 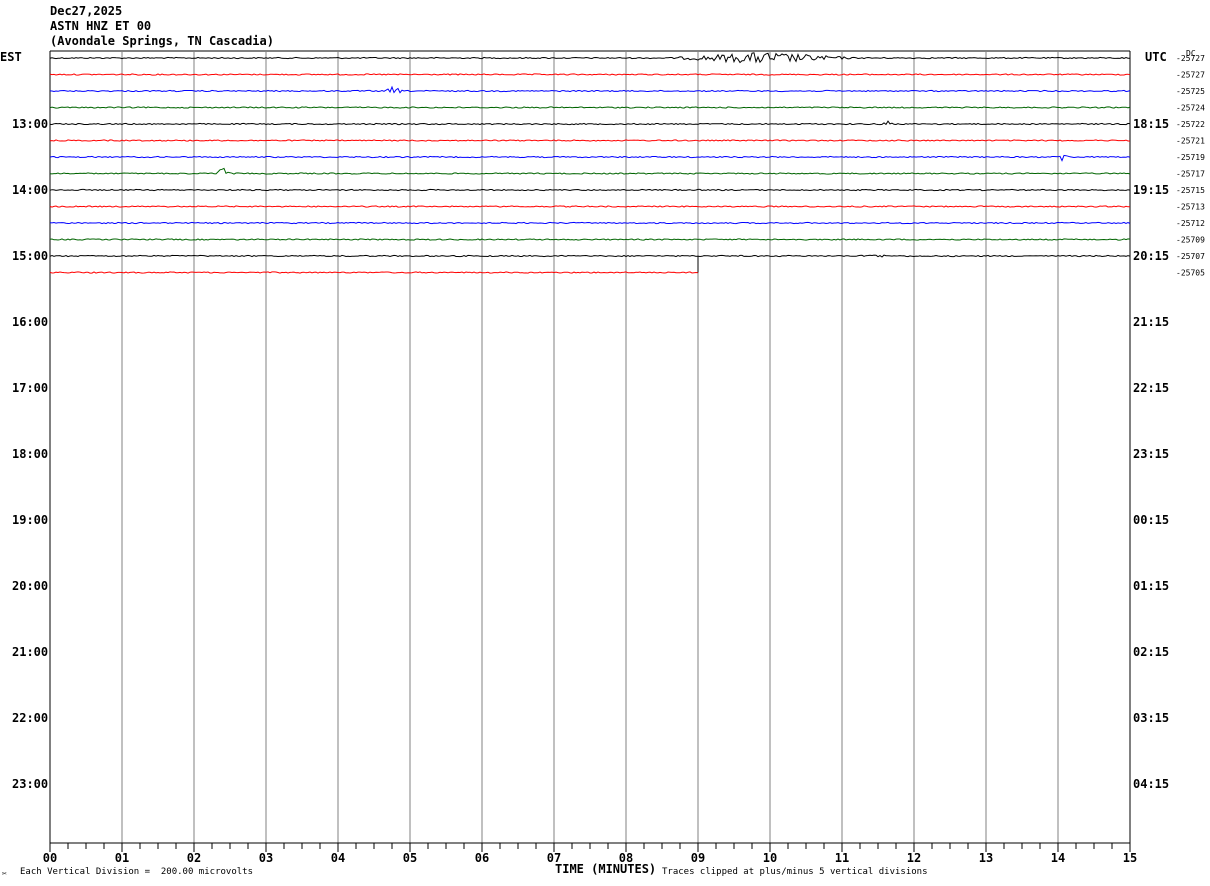 I want to click on dc-offset-label: -25713, so click(x=1190, y=207).